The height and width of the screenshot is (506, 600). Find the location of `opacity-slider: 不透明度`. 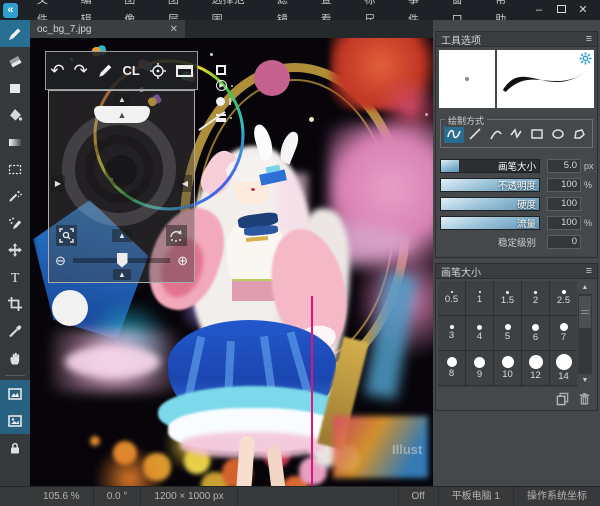

opacity-slider: 不透明度 is located at coordinates (490, 184).